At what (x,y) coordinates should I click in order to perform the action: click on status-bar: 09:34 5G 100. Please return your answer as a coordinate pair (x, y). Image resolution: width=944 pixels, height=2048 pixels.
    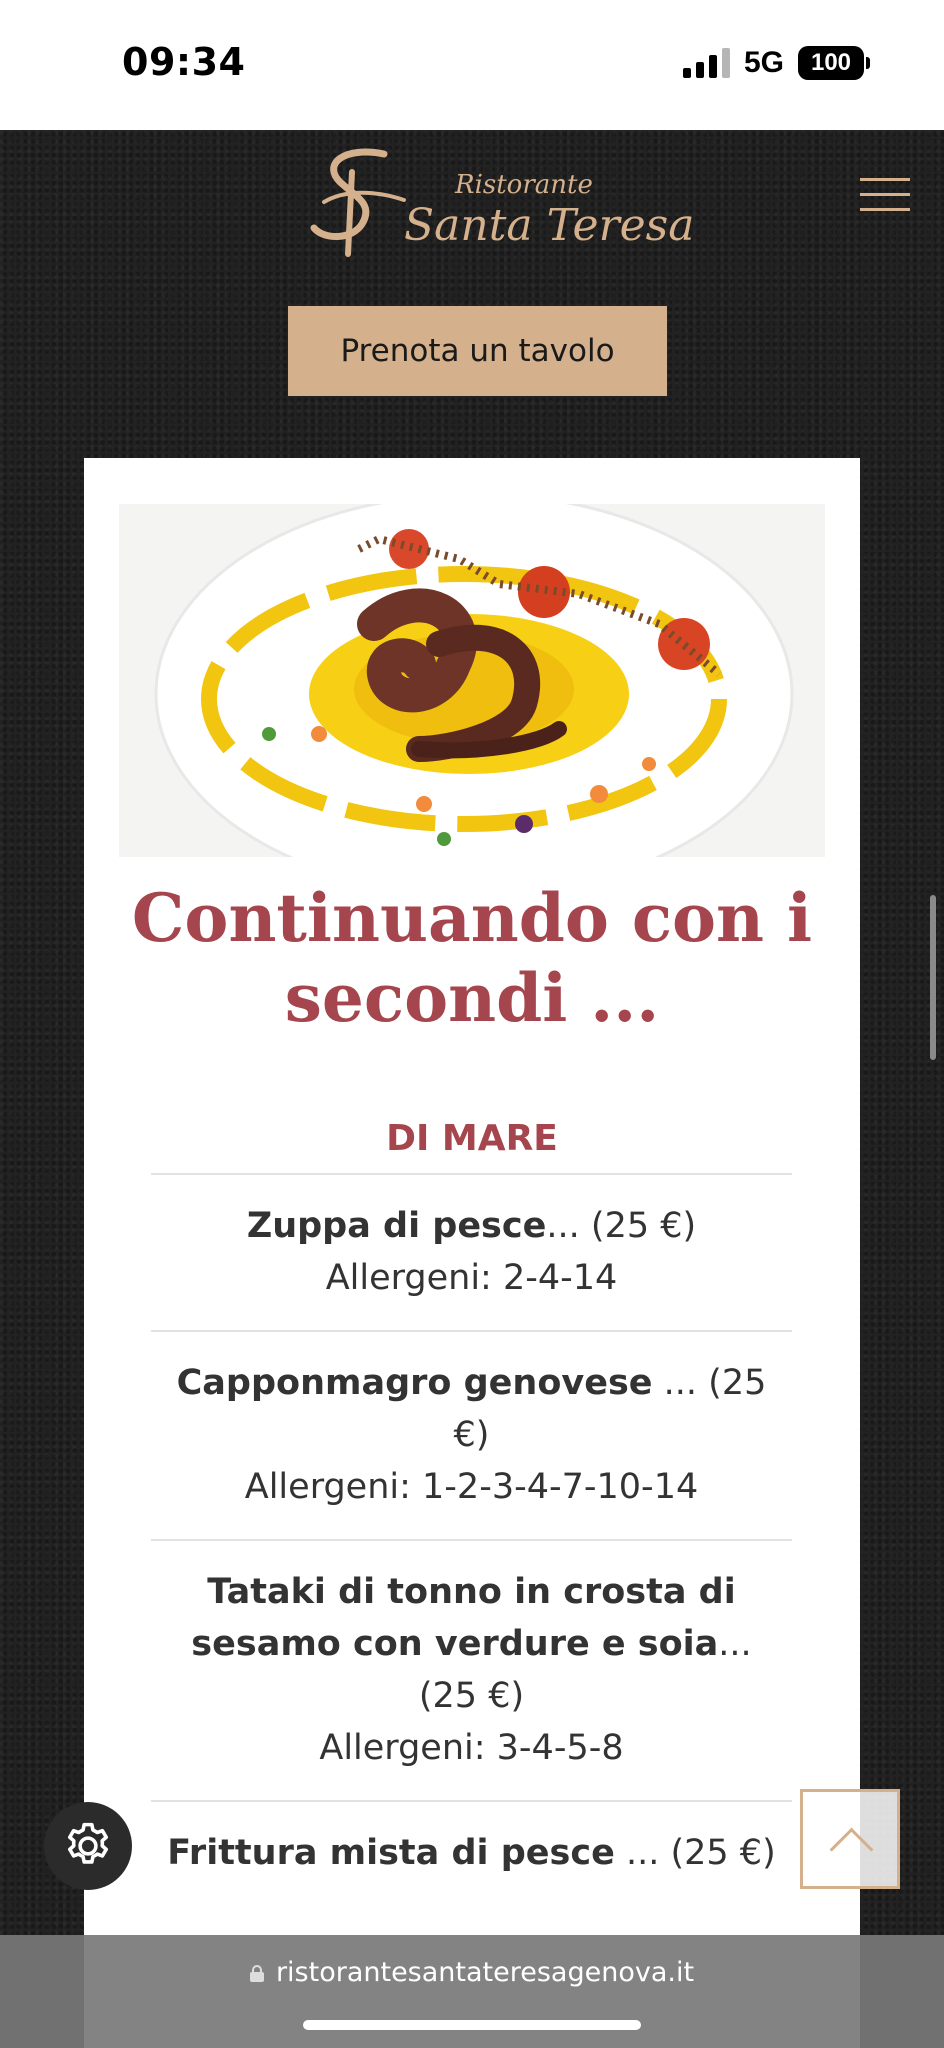
    Looking at the image, I should click on (472, 65).